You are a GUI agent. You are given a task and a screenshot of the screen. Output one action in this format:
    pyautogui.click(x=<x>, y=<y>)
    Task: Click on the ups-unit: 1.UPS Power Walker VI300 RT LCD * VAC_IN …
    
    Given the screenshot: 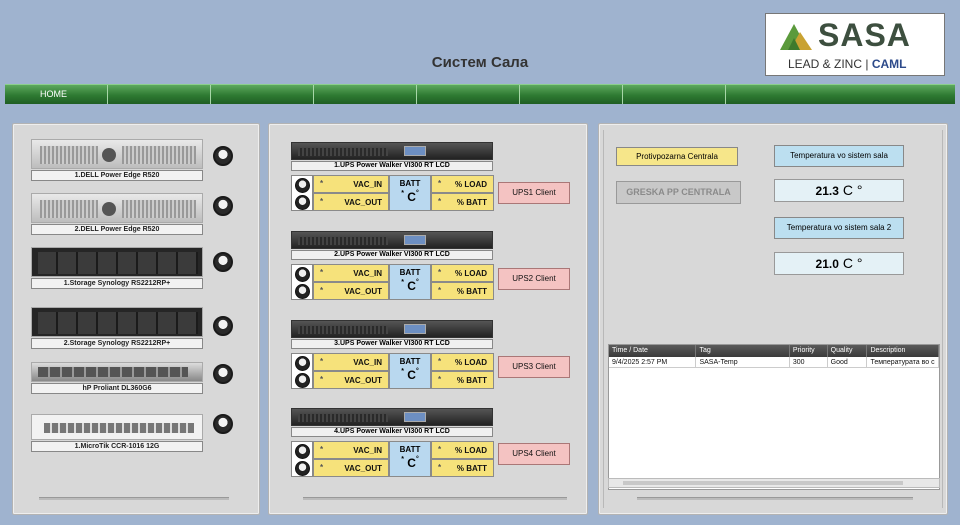 What is the action you would take?
    pyautogui.click(x=393, y=176)
    